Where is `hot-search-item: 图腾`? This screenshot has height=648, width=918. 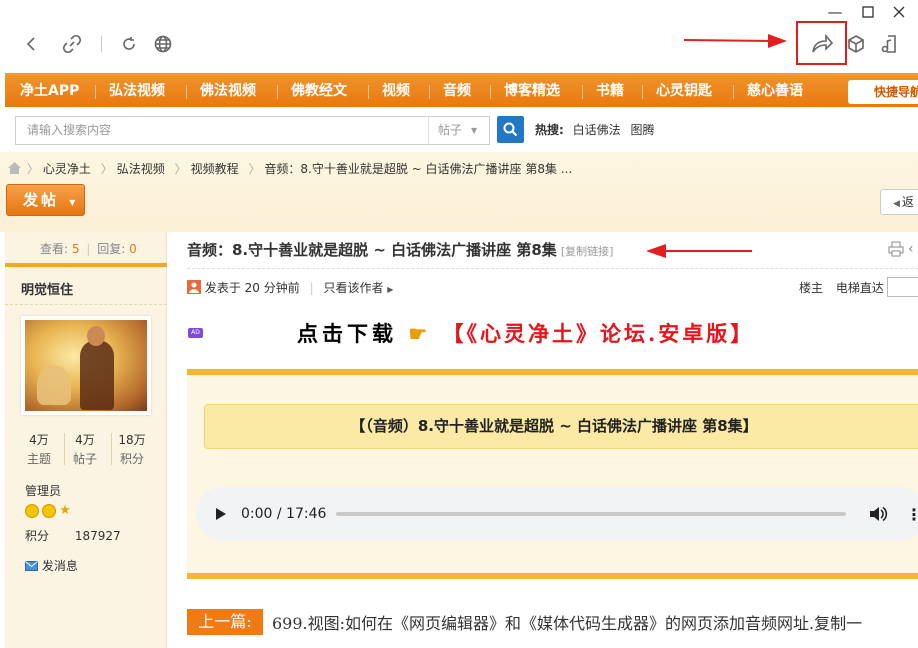
hot-search-item: 图腾 is located at coordinates (642, 130).